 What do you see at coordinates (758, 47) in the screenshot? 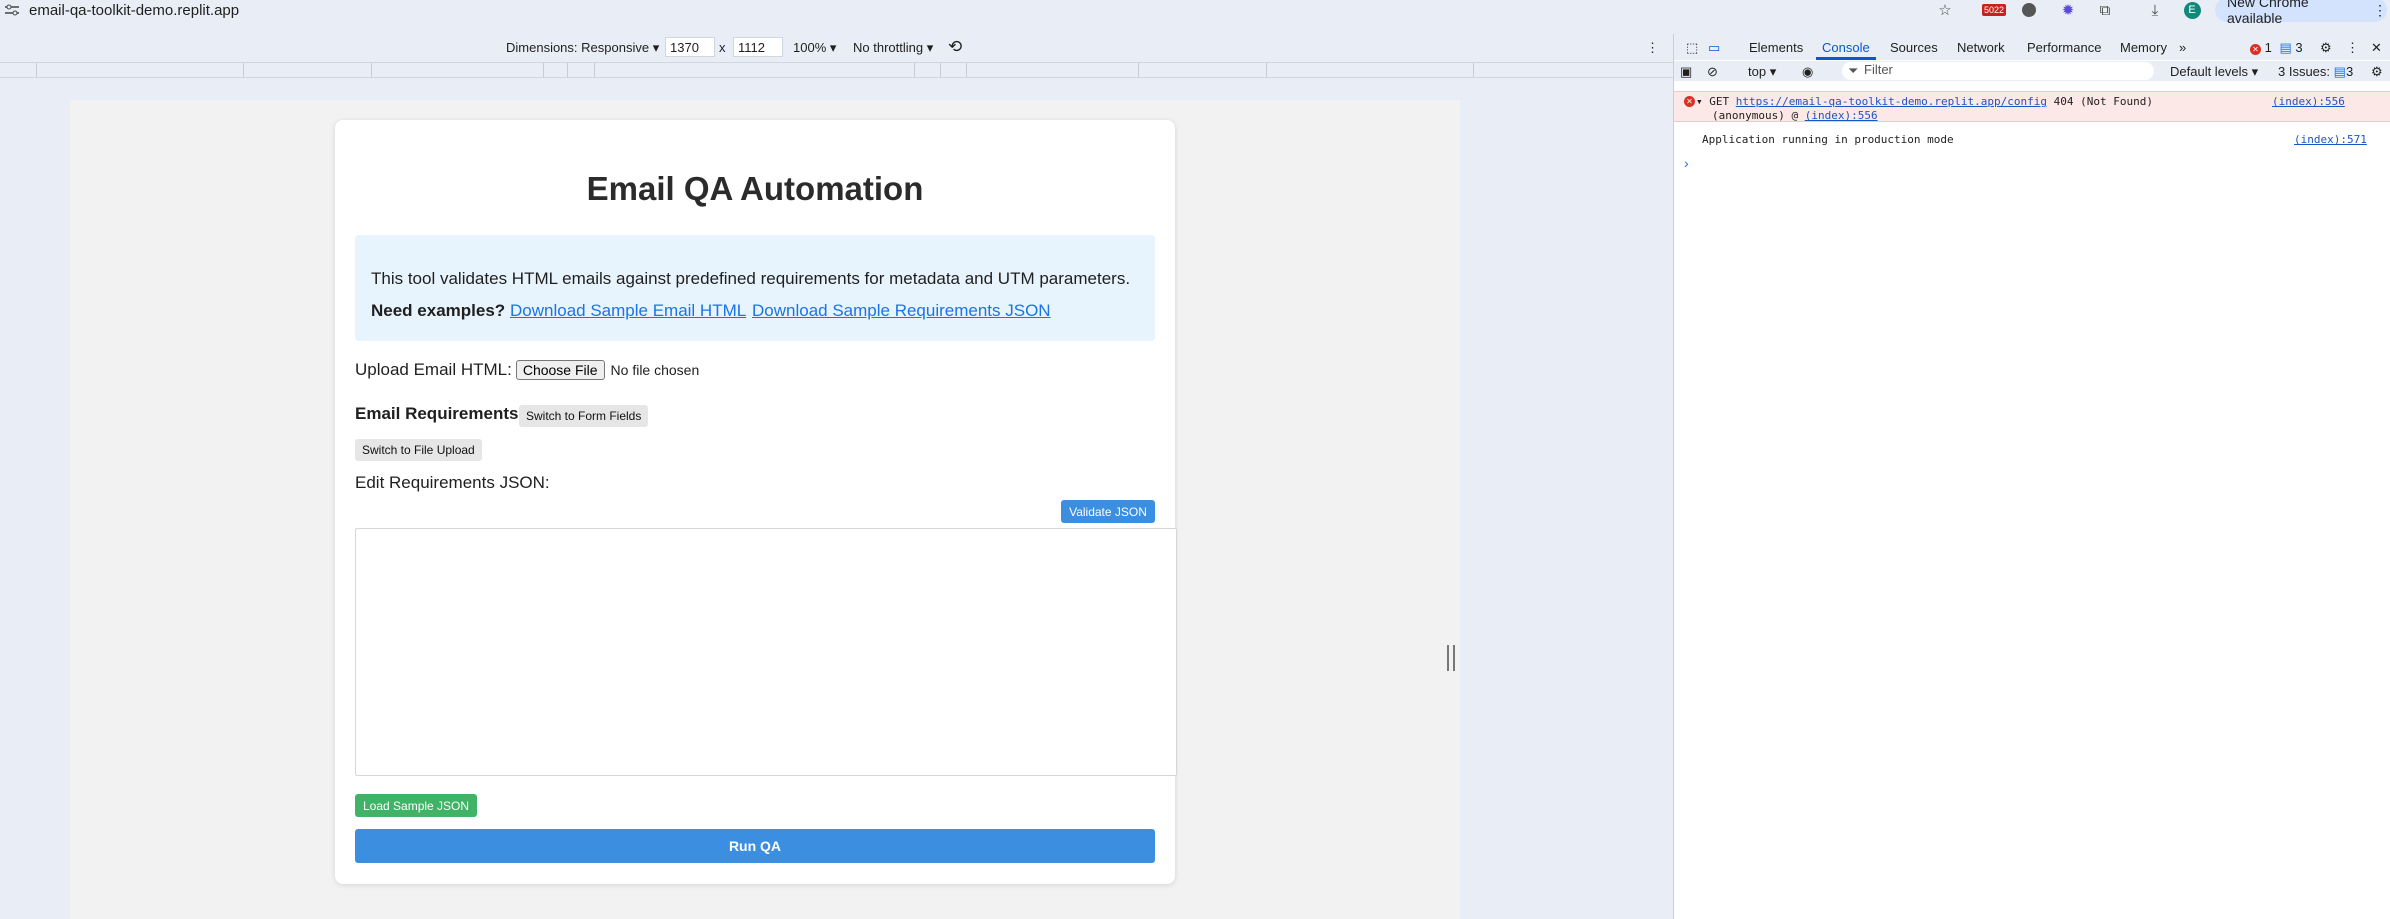
I see `height-input: 1112` at bounding box center [758, 47].